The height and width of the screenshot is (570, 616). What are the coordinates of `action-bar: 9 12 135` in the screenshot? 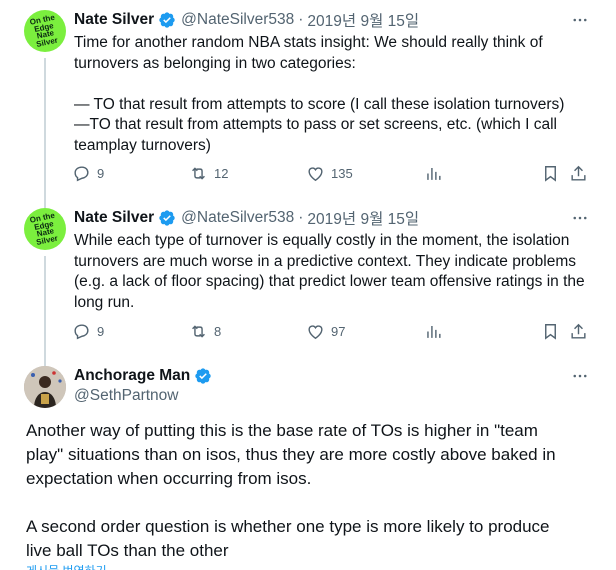 It's located at (332, 175).